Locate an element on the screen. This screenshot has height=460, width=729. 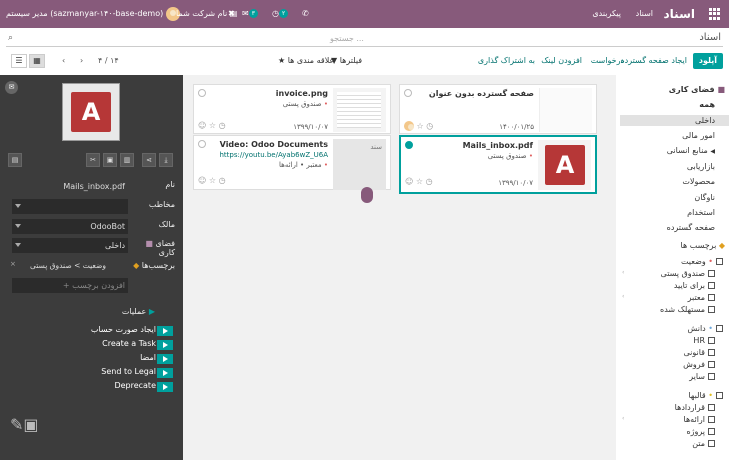
add-link-button: افزودن لینک is located at coordinates (561, 61).